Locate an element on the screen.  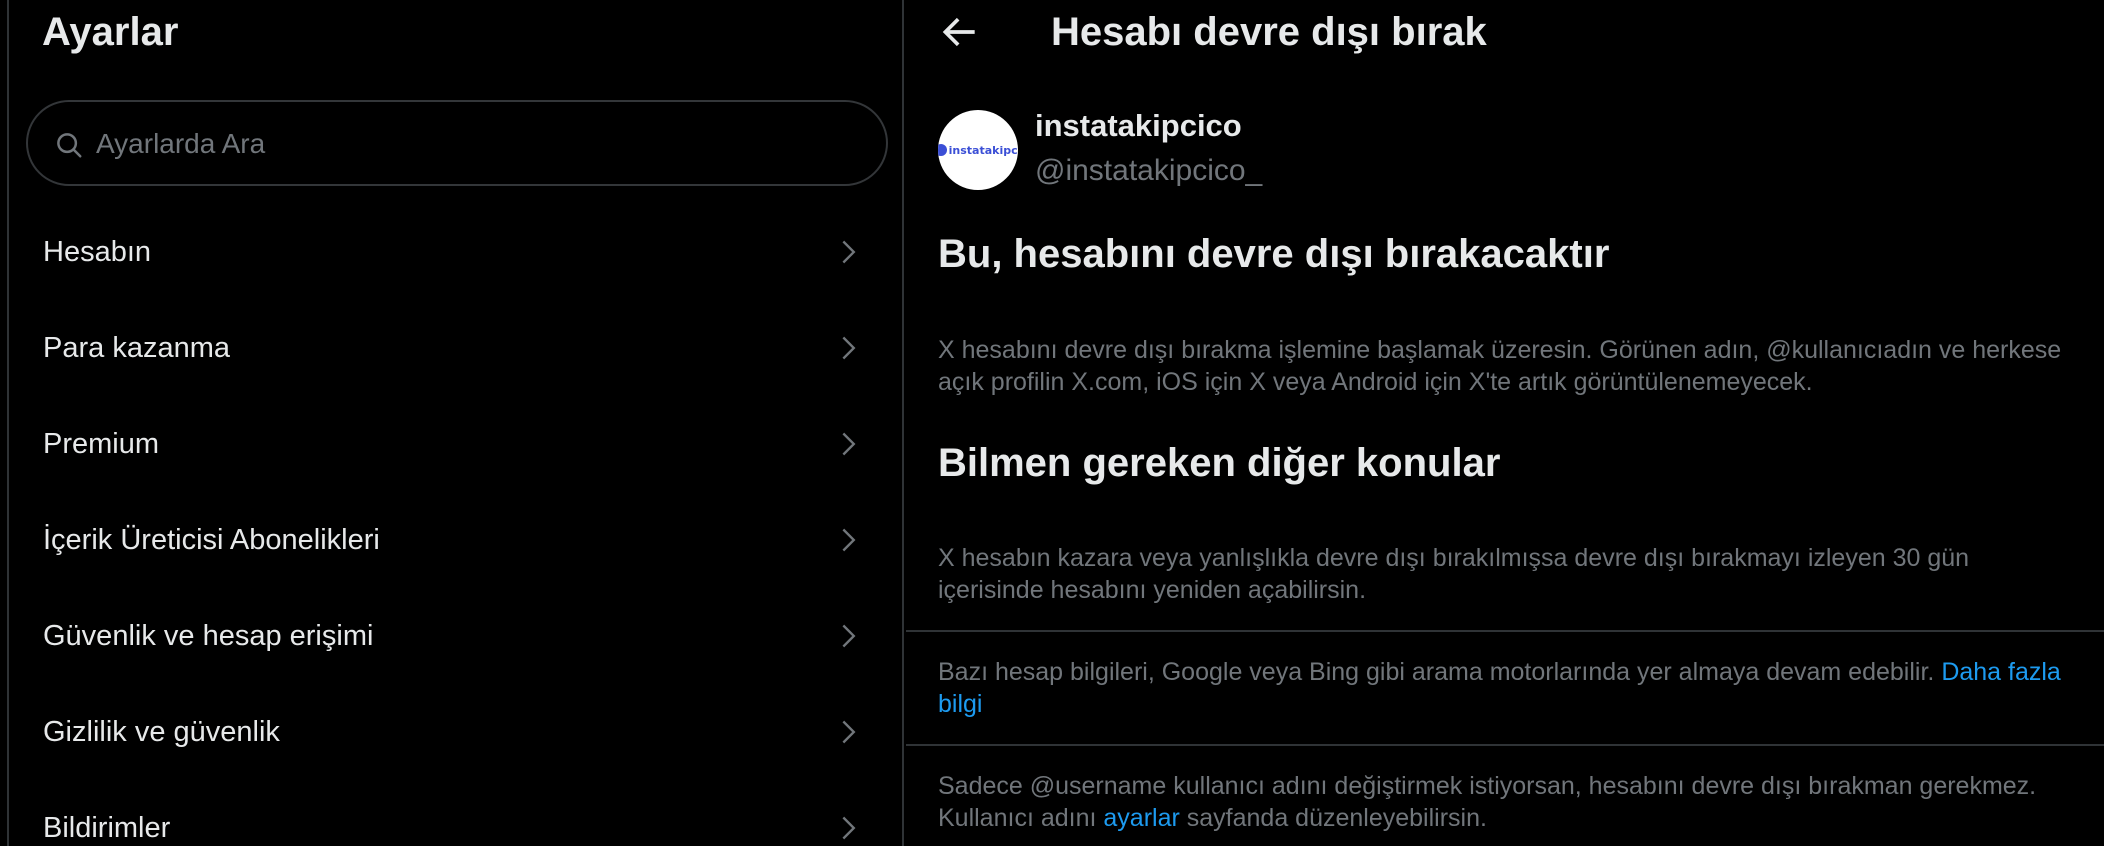
back-arrow-icon is located at coordinates (960, 32).